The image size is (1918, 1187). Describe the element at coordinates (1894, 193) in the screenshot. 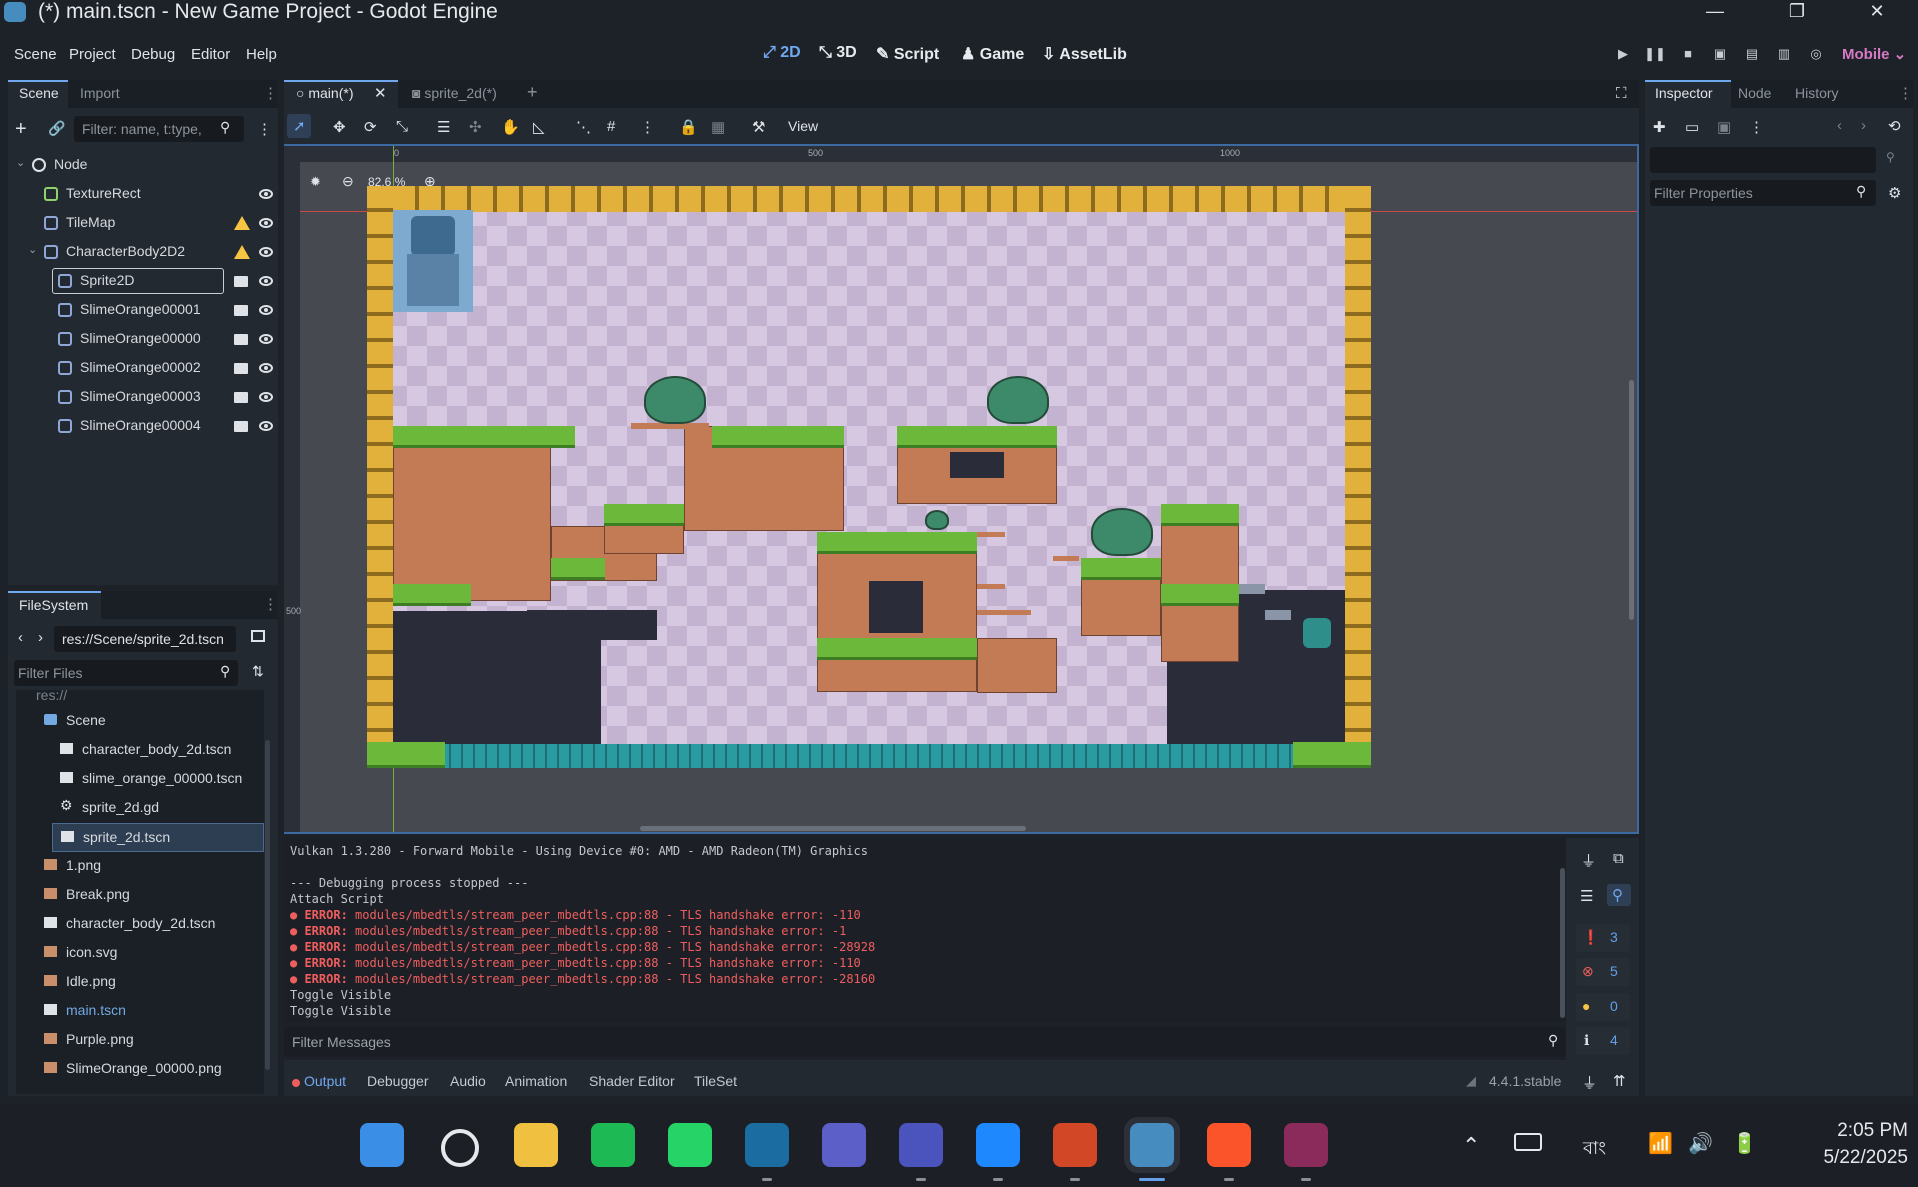

I see `property-options-icon: ⚙` at that location.